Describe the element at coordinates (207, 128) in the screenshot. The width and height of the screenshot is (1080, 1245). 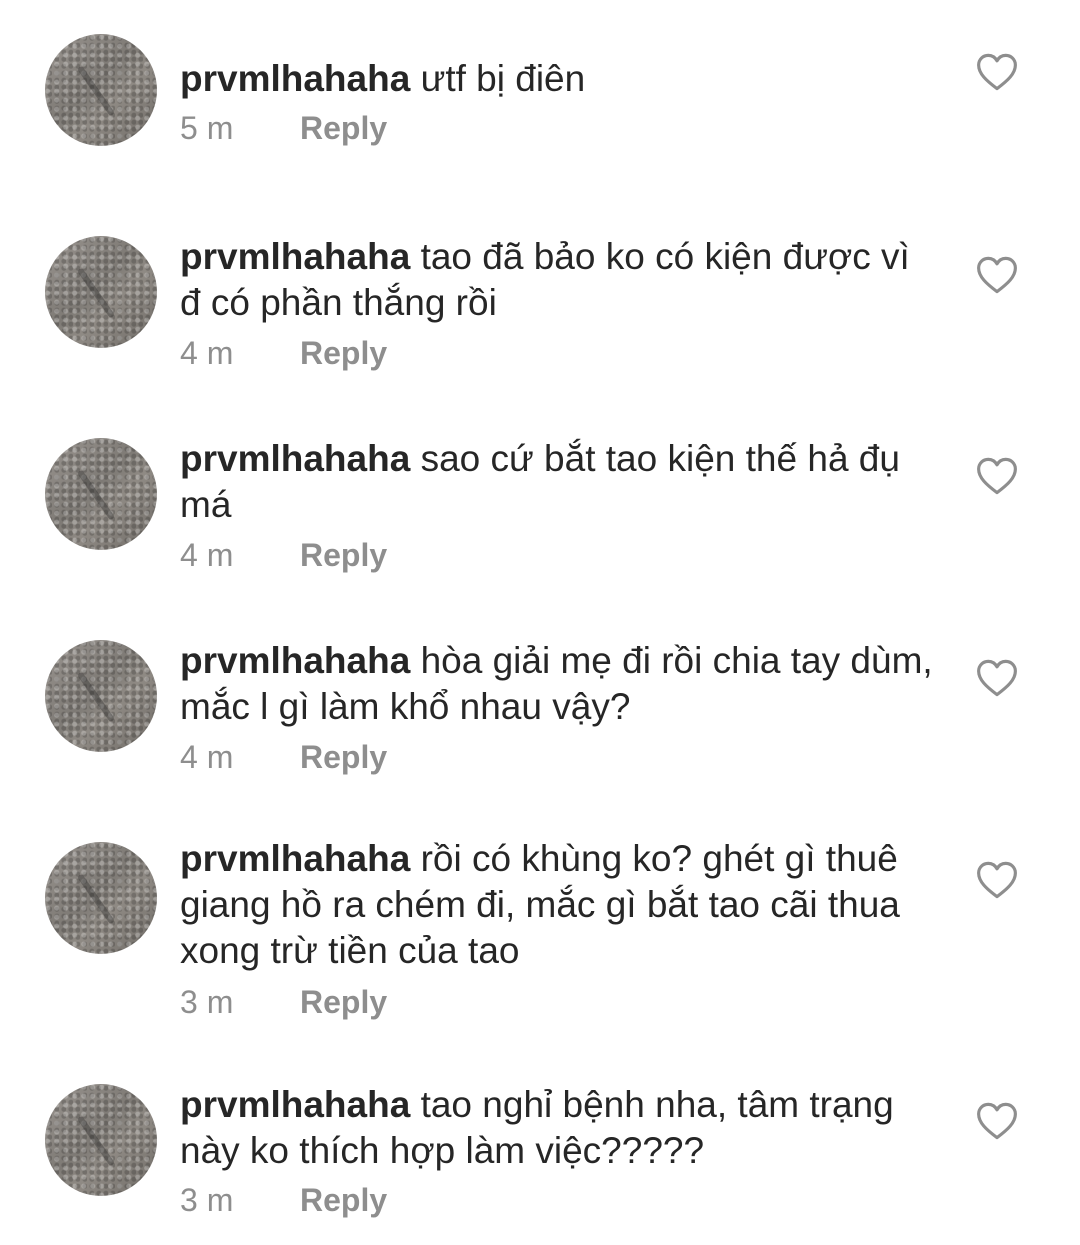
I see `comment-time: 5 m` at that location.